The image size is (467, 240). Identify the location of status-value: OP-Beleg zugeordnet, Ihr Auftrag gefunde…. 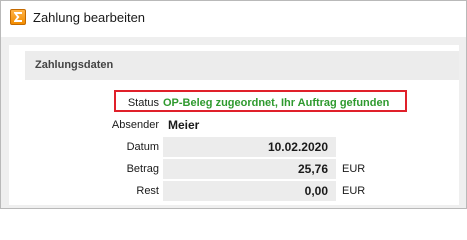
(276, 103).